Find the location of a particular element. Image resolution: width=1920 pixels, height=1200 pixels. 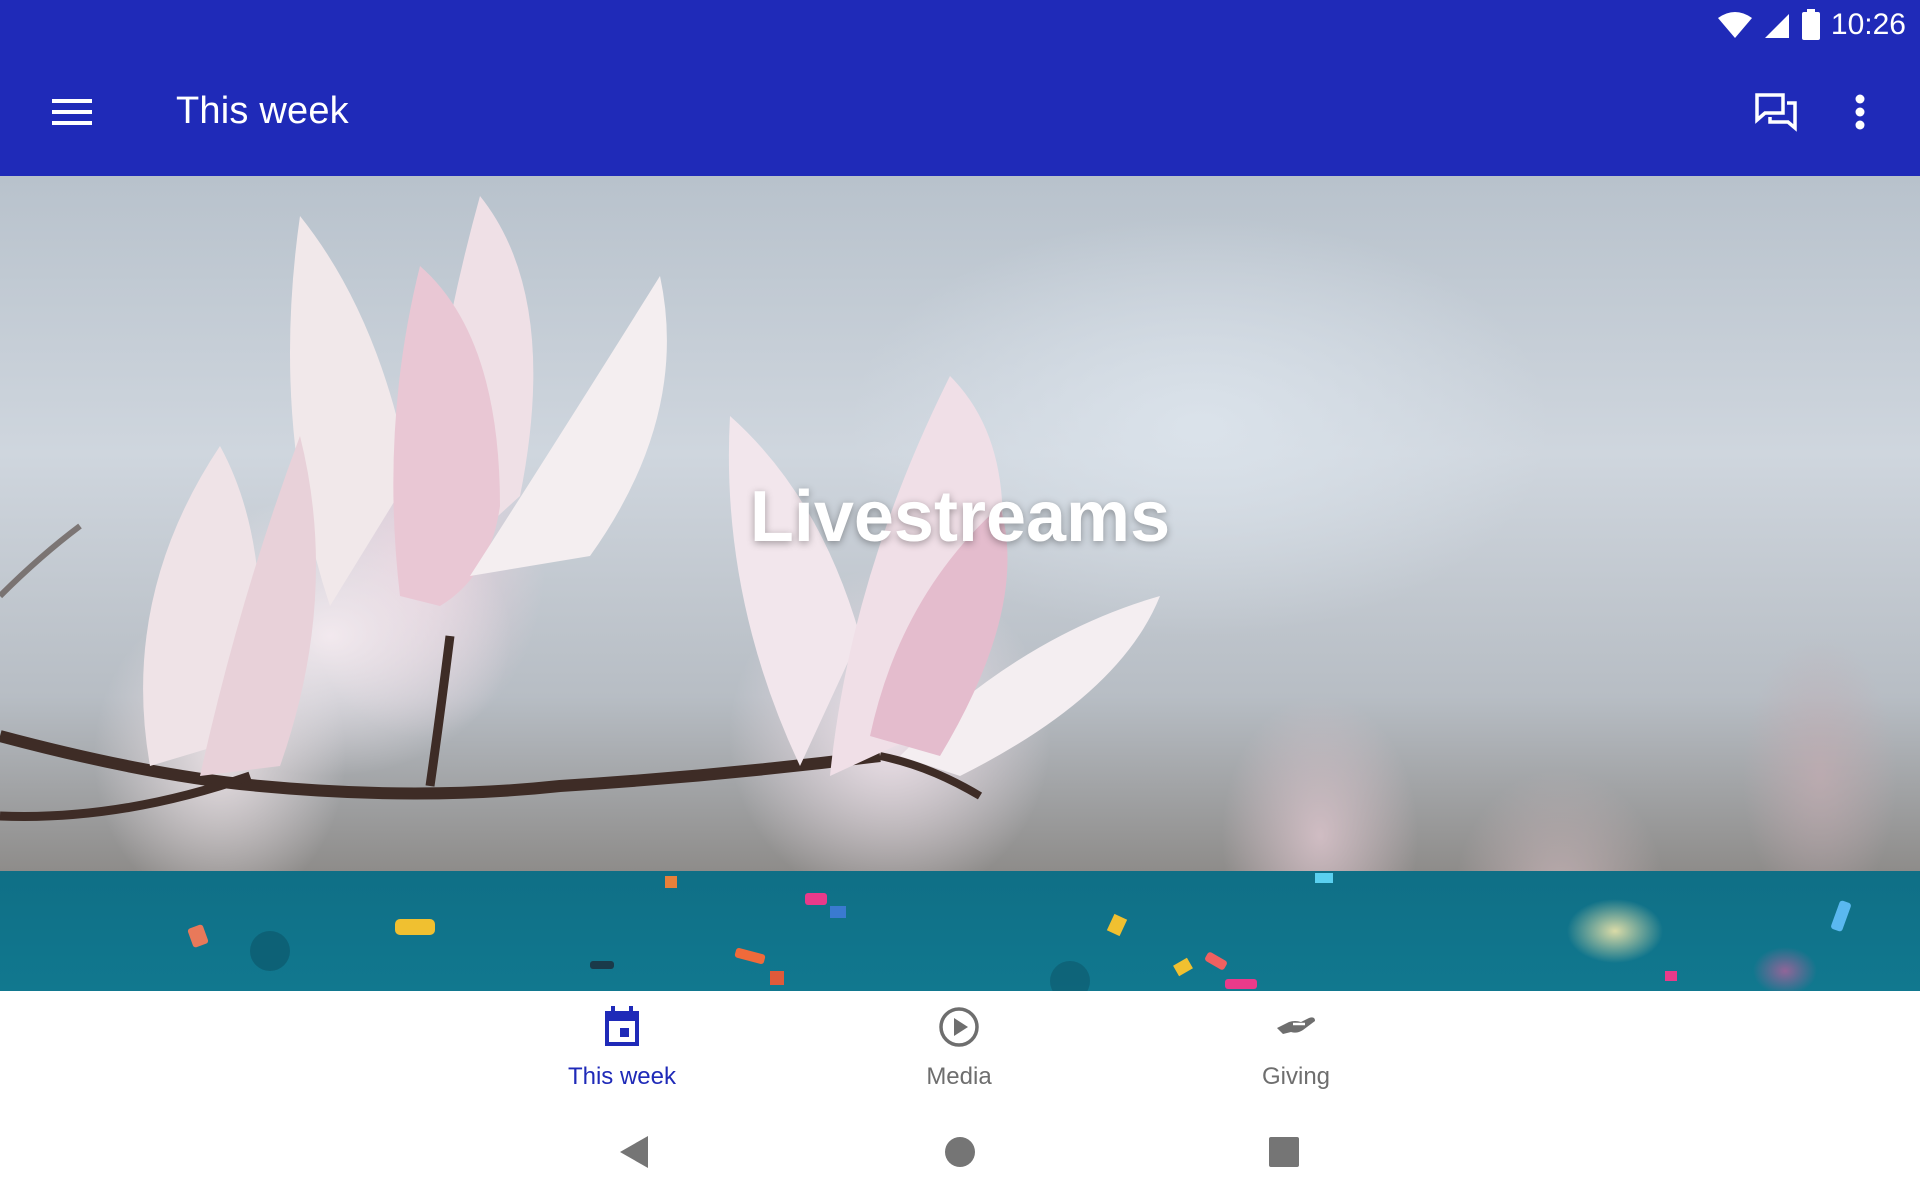

bottom-navigation: This week Media Giving is located at coordinates (960, 1048).